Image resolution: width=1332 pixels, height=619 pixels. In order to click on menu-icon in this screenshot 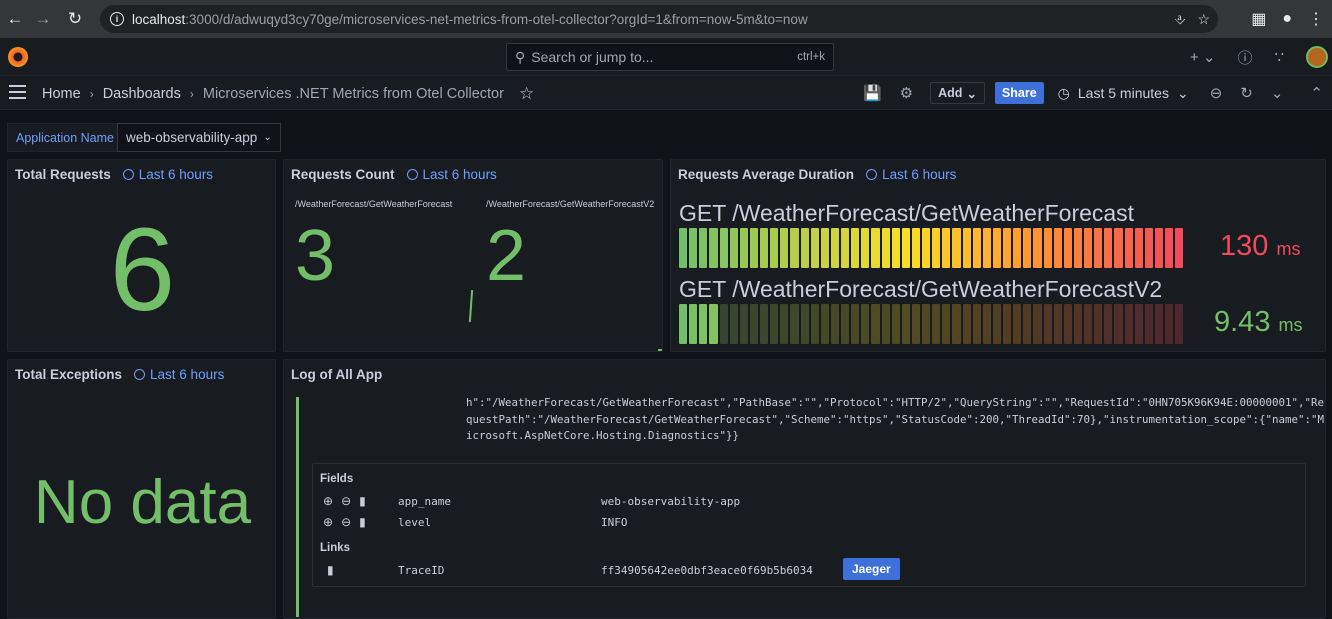, I will do `click(17, 92)`.